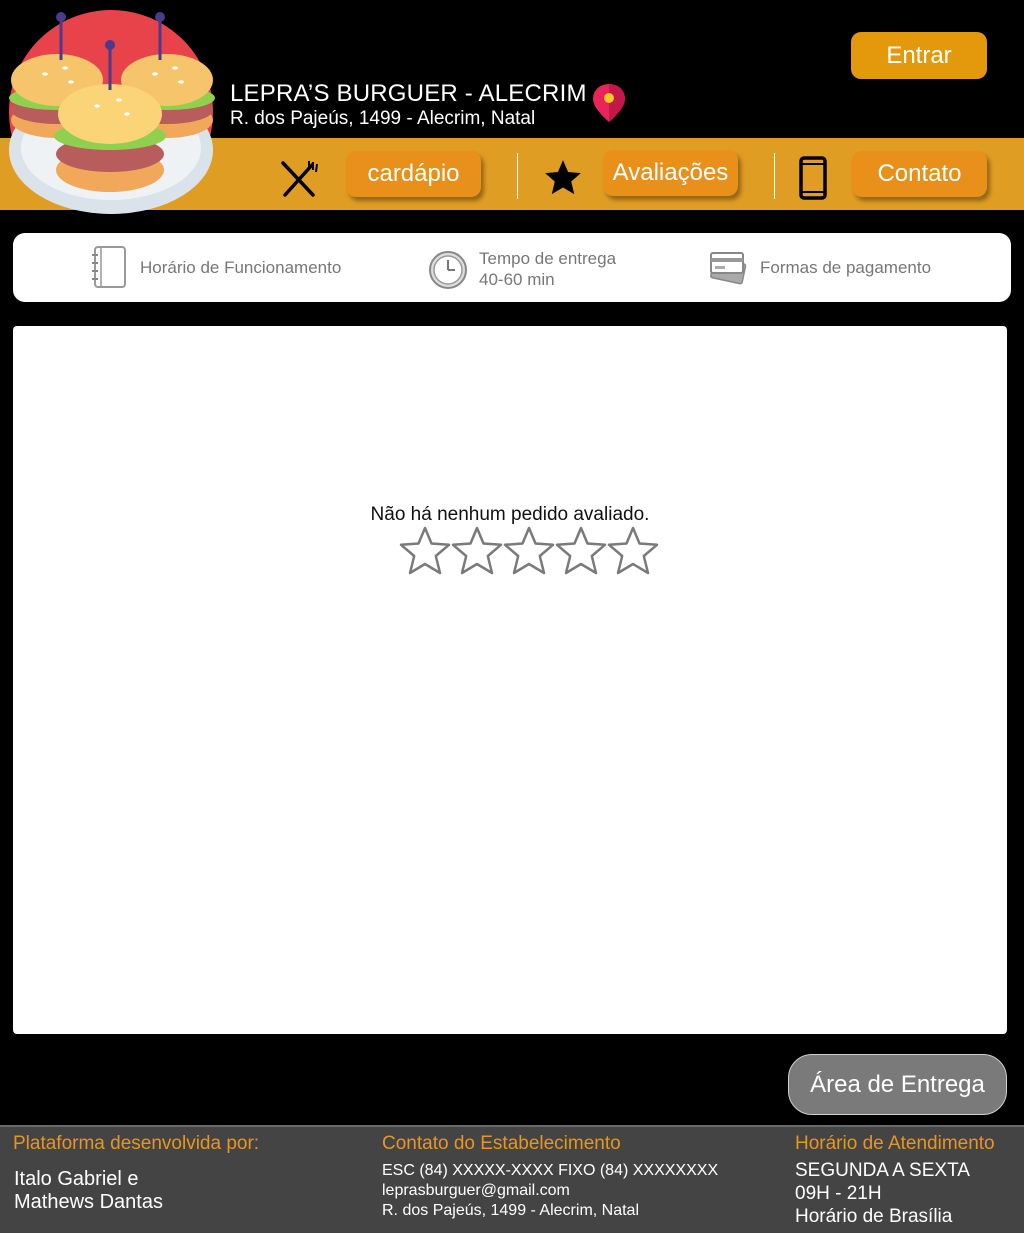  I want to click on rating-stars, so click(527, 551).